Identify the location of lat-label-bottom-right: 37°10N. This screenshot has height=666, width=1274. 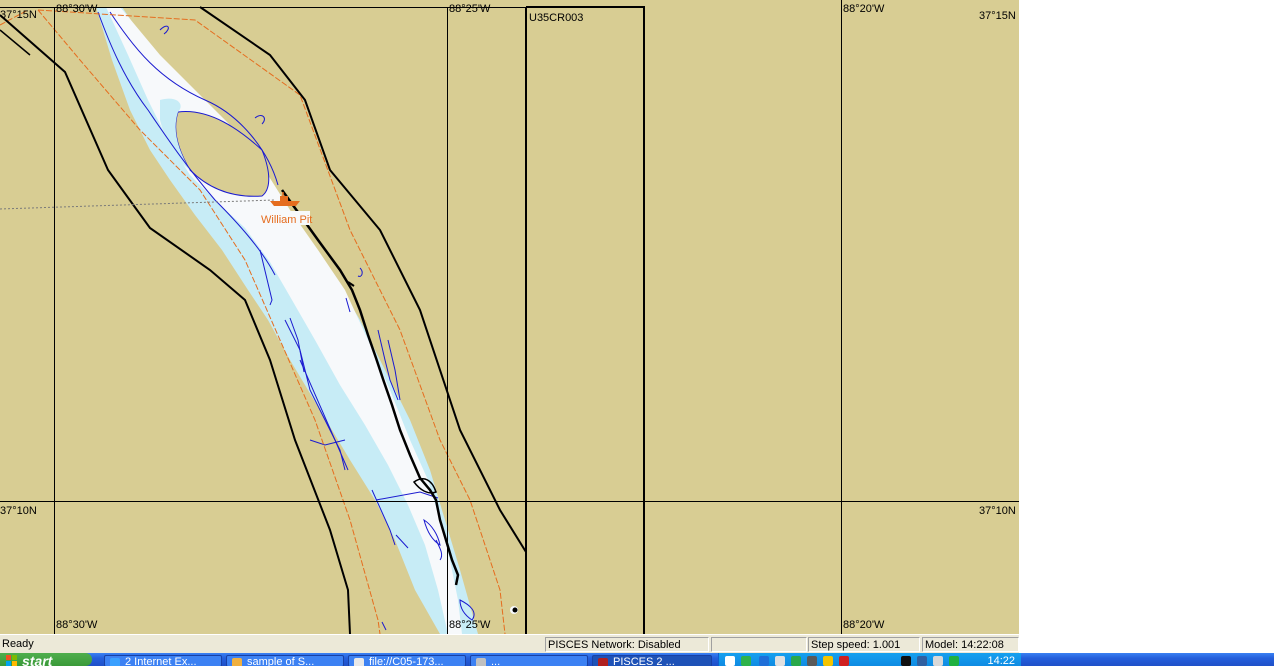
(997, 511).